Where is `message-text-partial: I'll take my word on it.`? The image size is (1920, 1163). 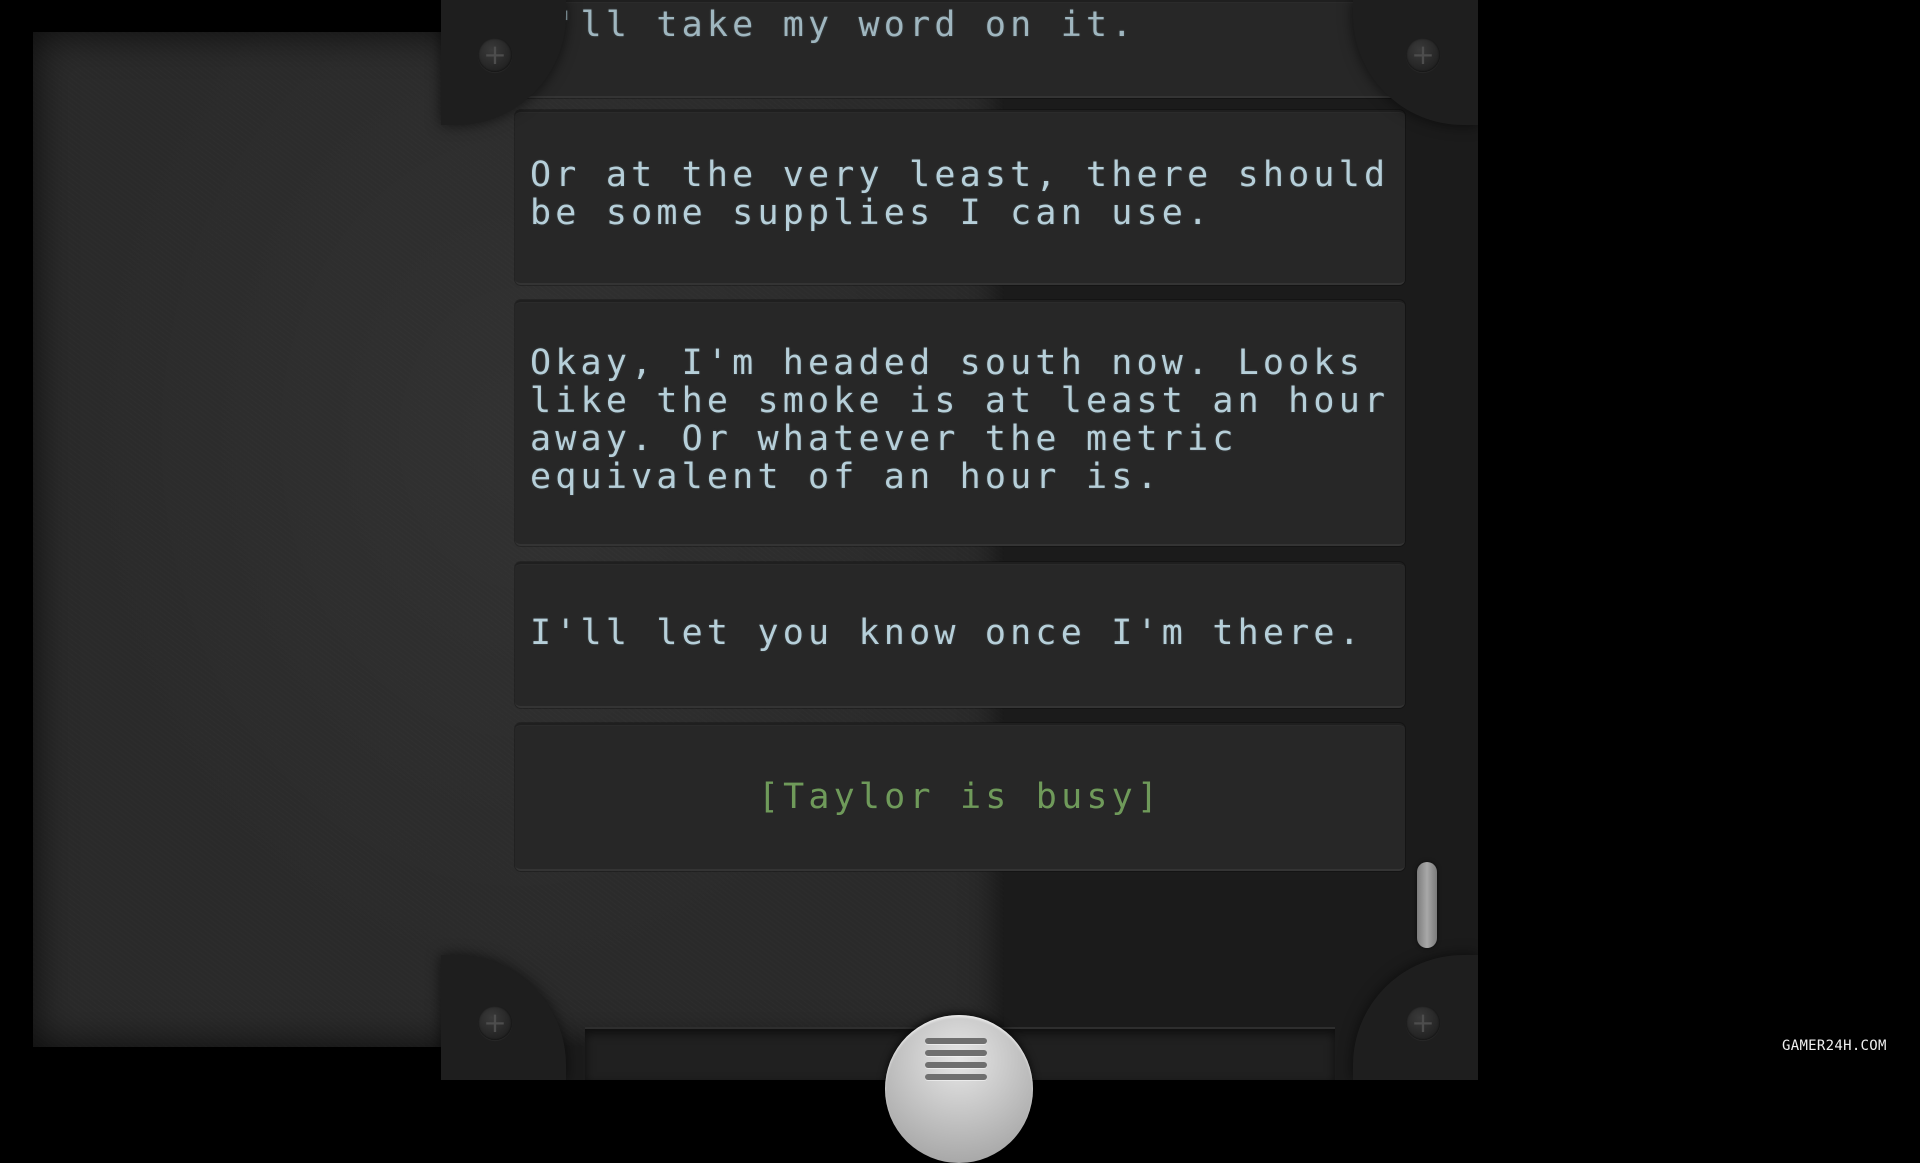
message-text-partial: I'll take my word on it. is located at coordinates (833, 25).